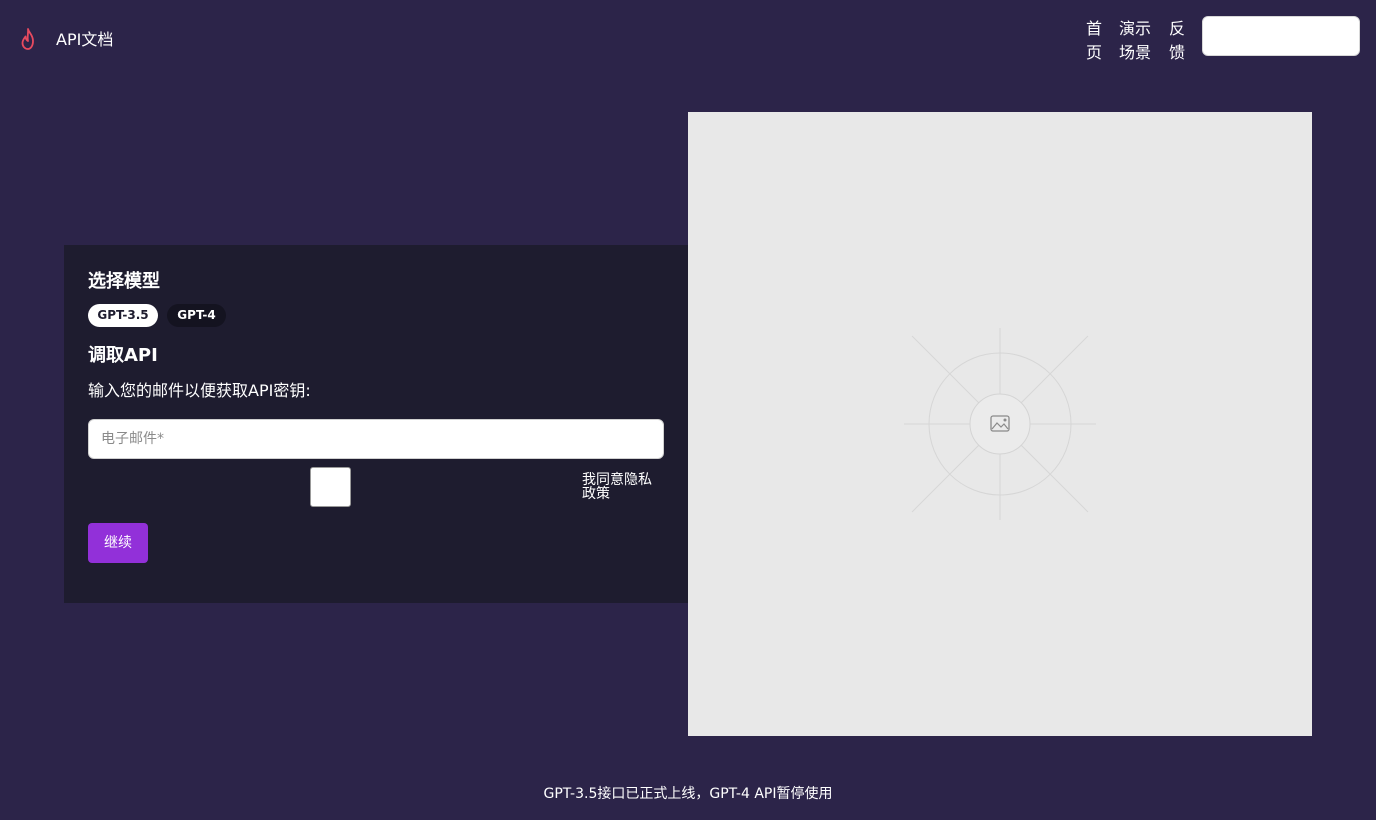 The width and height of the screenshot is (1376, 820). What do you see at coordinates (1281, 36) in the screenshot?
I see `header-search-input` at bounding box center [1281, 36].